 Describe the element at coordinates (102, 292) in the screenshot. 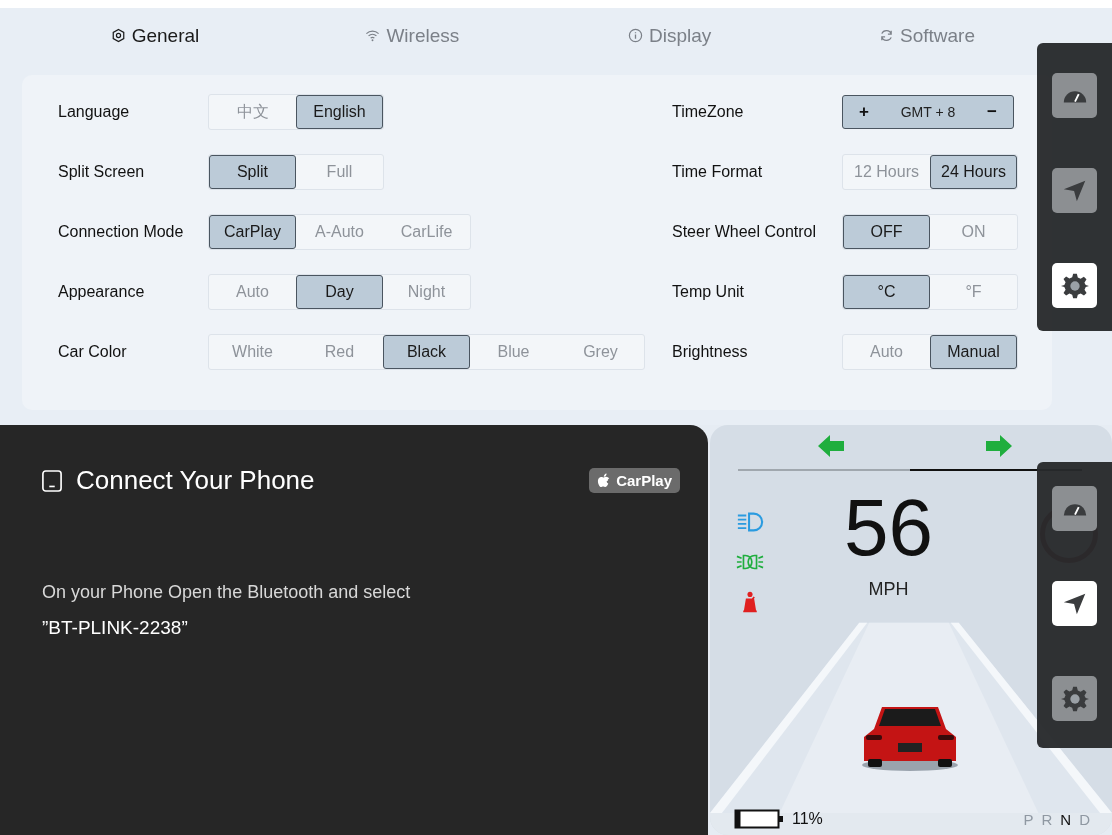

I see `setting-label: Appearance` at that location.